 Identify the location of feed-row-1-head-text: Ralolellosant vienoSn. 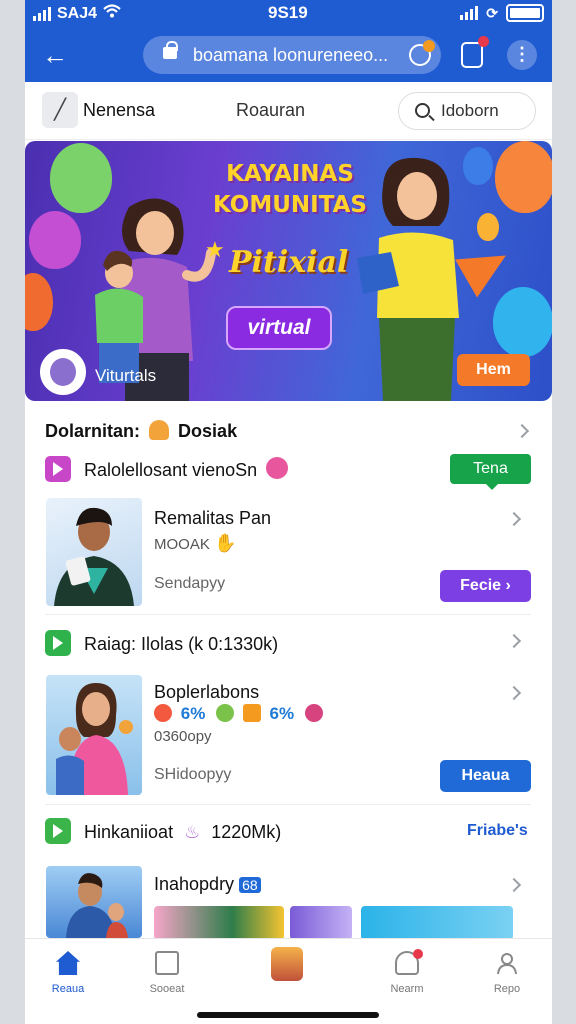
(171, 470).